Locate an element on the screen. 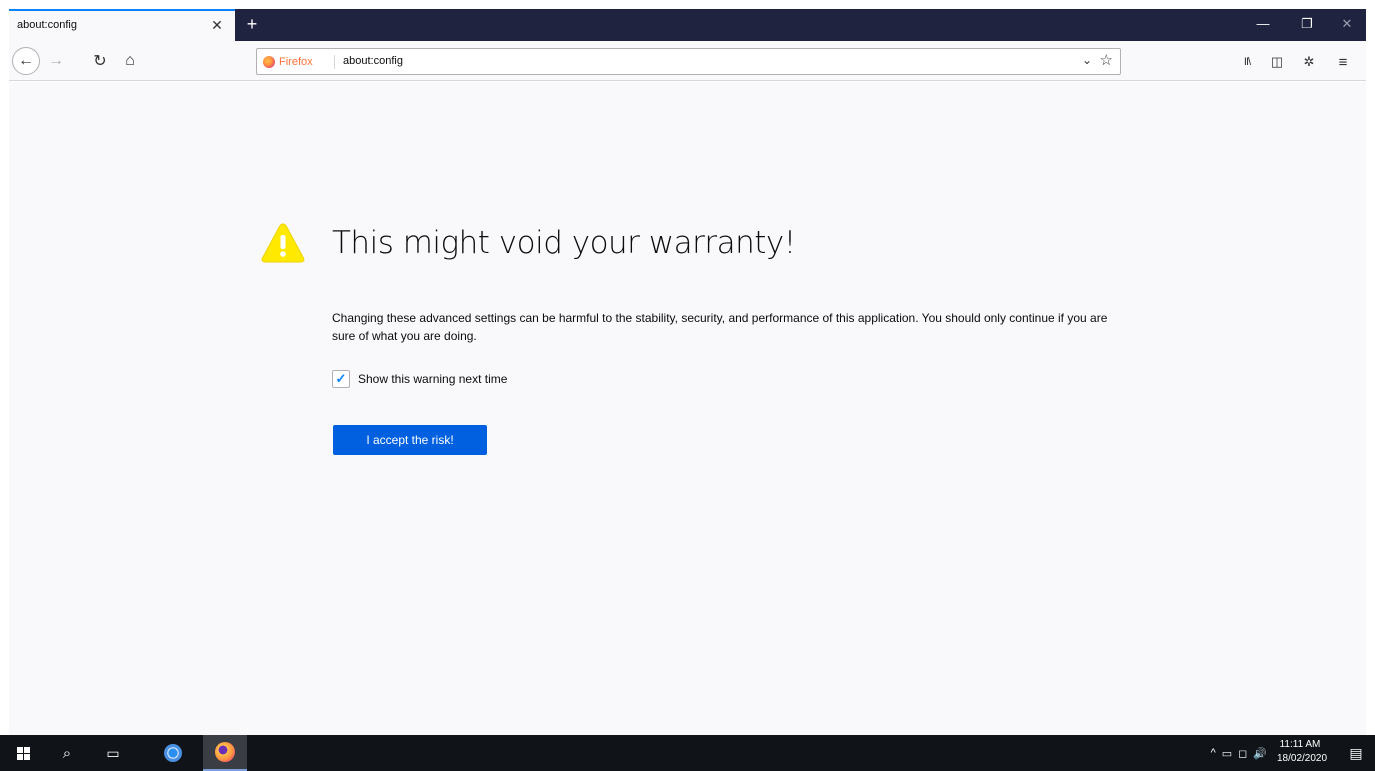 The height and width of the screenshot is (771, 1375). windows-taskbar: ⌕ ▭ ^ ▭ ◻ 🔊 11:11 AM 18/02/2020 ▤ is located at coordinates (687, 753).